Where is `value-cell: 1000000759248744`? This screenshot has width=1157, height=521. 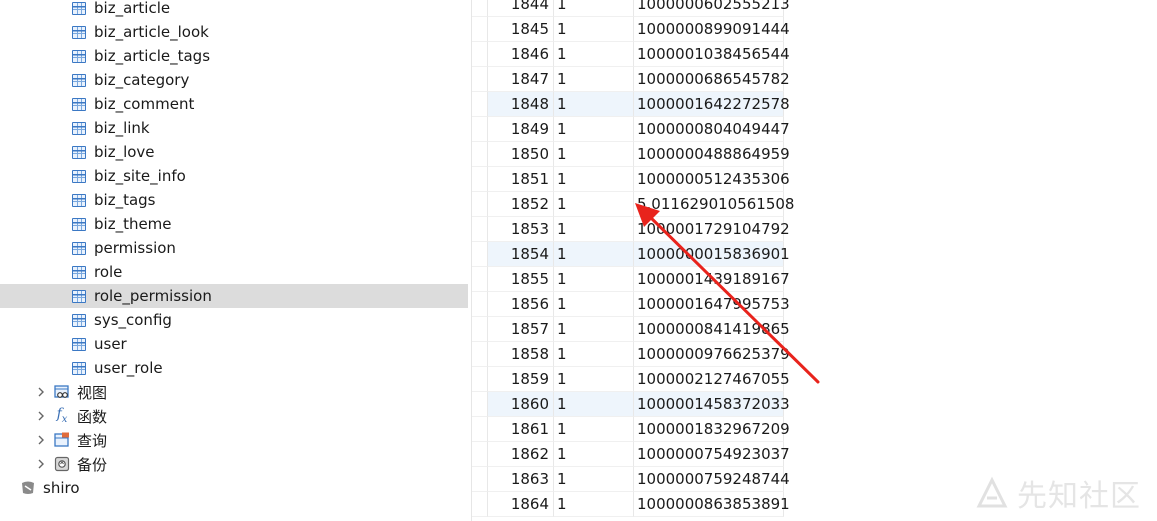
value-cell: 1000000759248744 is located at coordinates (712, 479).